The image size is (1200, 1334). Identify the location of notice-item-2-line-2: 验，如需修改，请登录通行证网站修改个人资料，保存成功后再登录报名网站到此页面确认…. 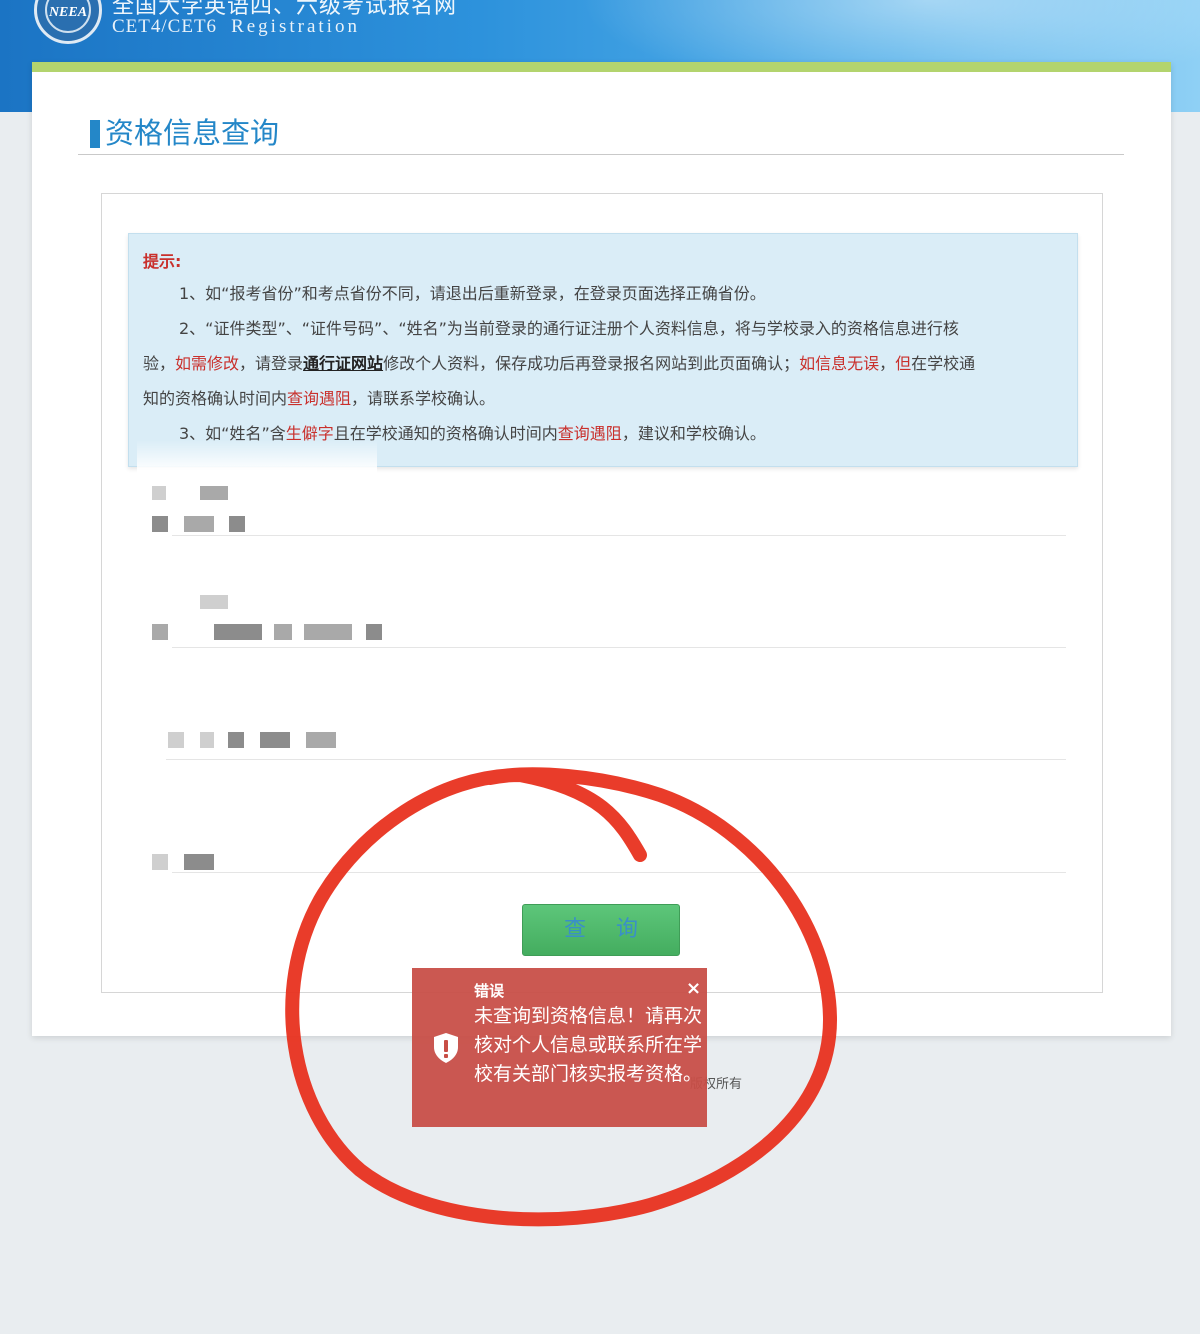
(605, 364).